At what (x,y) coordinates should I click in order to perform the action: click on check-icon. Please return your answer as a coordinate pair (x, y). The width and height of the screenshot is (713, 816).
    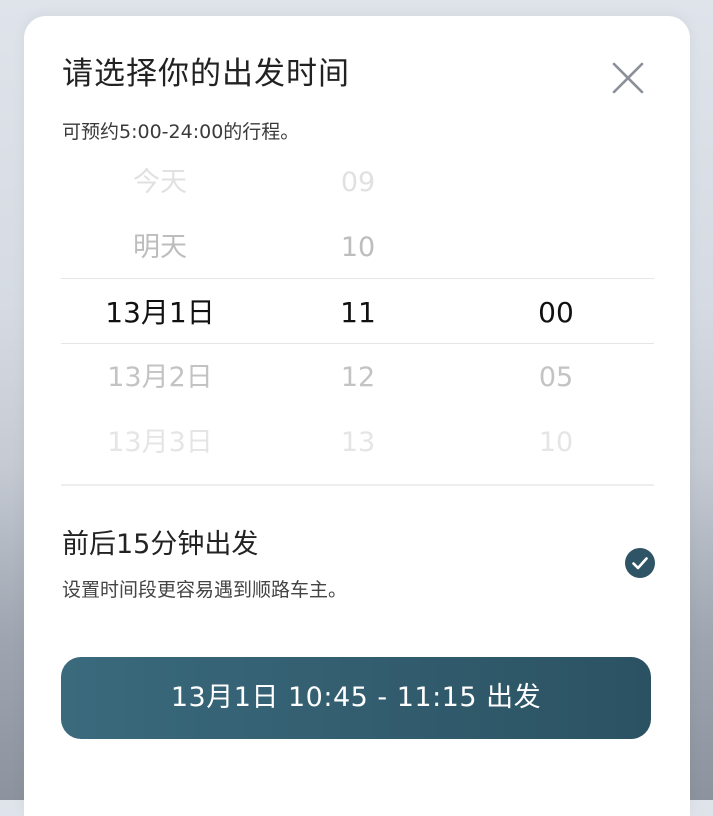
    Looking at the image, I should click on (640, 563).